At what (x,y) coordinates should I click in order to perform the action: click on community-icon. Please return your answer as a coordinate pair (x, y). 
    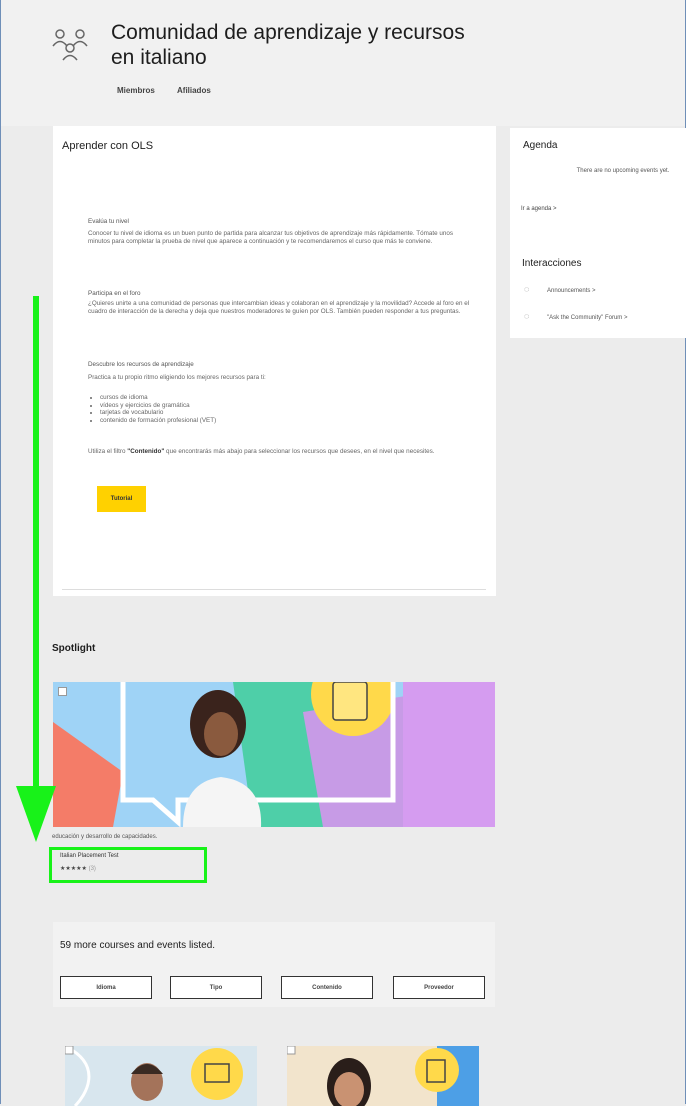
    Looking at the image, I should click on (70, 45).